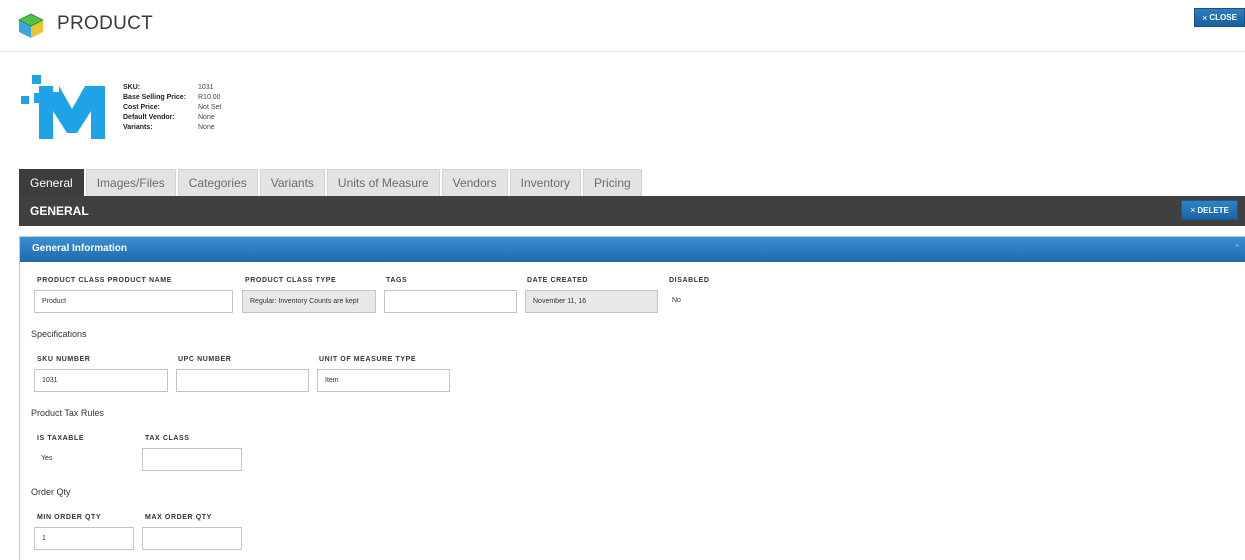  I want to click on product-name-label: PRODUCT CLASS PRODUCT NAME, so click(104, 280).